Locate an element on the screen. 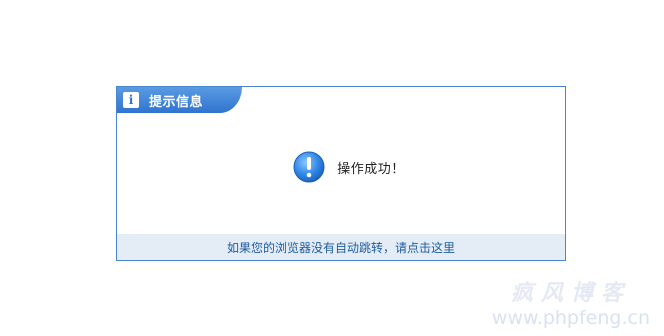 The width and height of the screenshot is (664, 336). message-area: 操作成功！ is located at coordinates (341, 167).